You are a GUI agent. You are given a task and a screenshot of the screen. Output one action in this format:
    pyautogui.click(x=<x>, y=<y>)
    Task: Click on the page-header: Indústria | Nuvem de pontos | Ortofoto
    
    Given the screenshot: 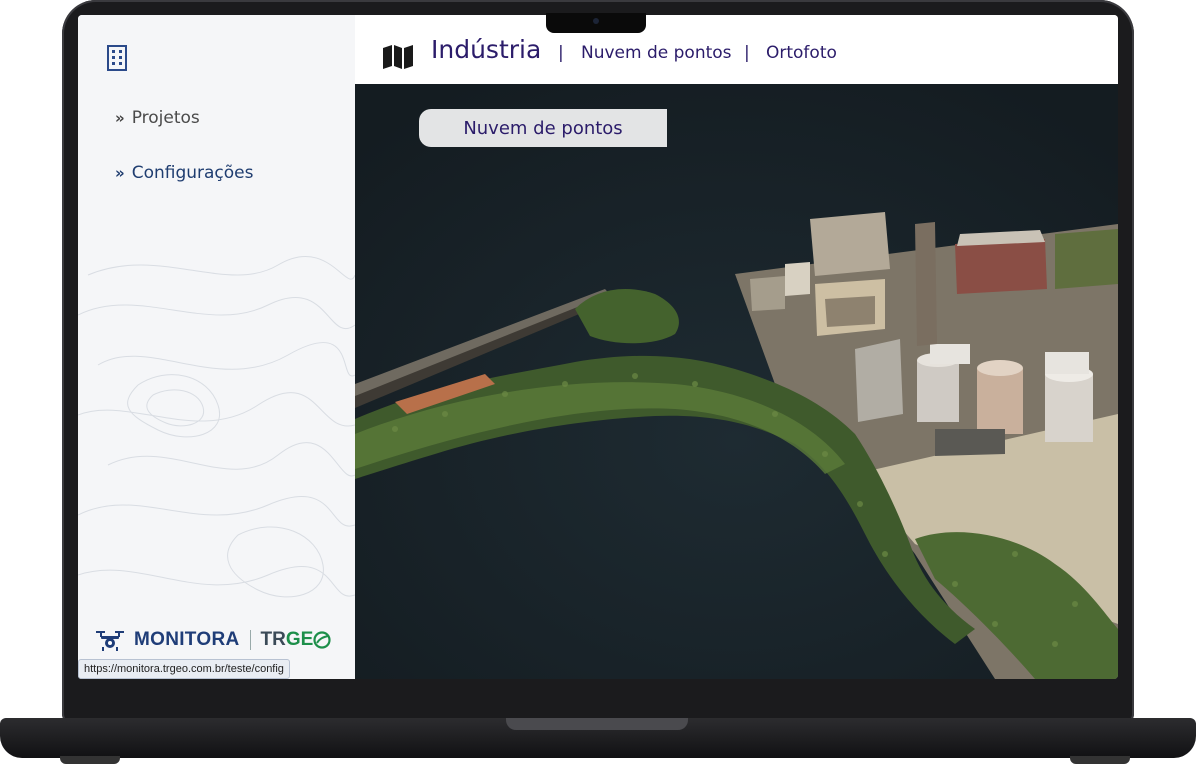 What is the action you would take?
    pyautogui.click(x=736, y=49)
    